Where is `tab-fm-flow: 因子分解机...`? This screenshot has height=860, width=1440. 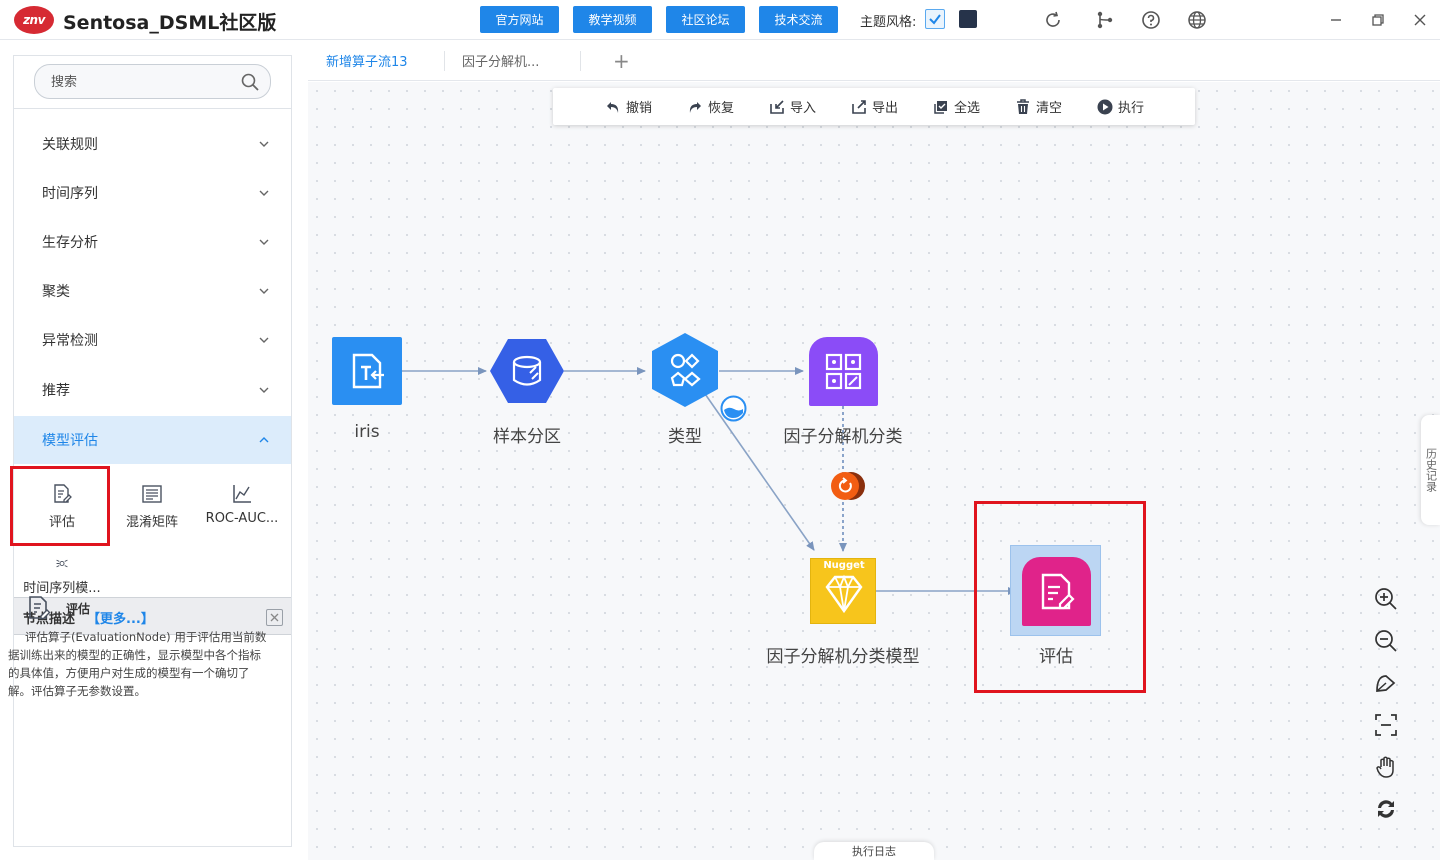
tab-fm-flow: 因子分解机... is located at coordinates (500, 60).